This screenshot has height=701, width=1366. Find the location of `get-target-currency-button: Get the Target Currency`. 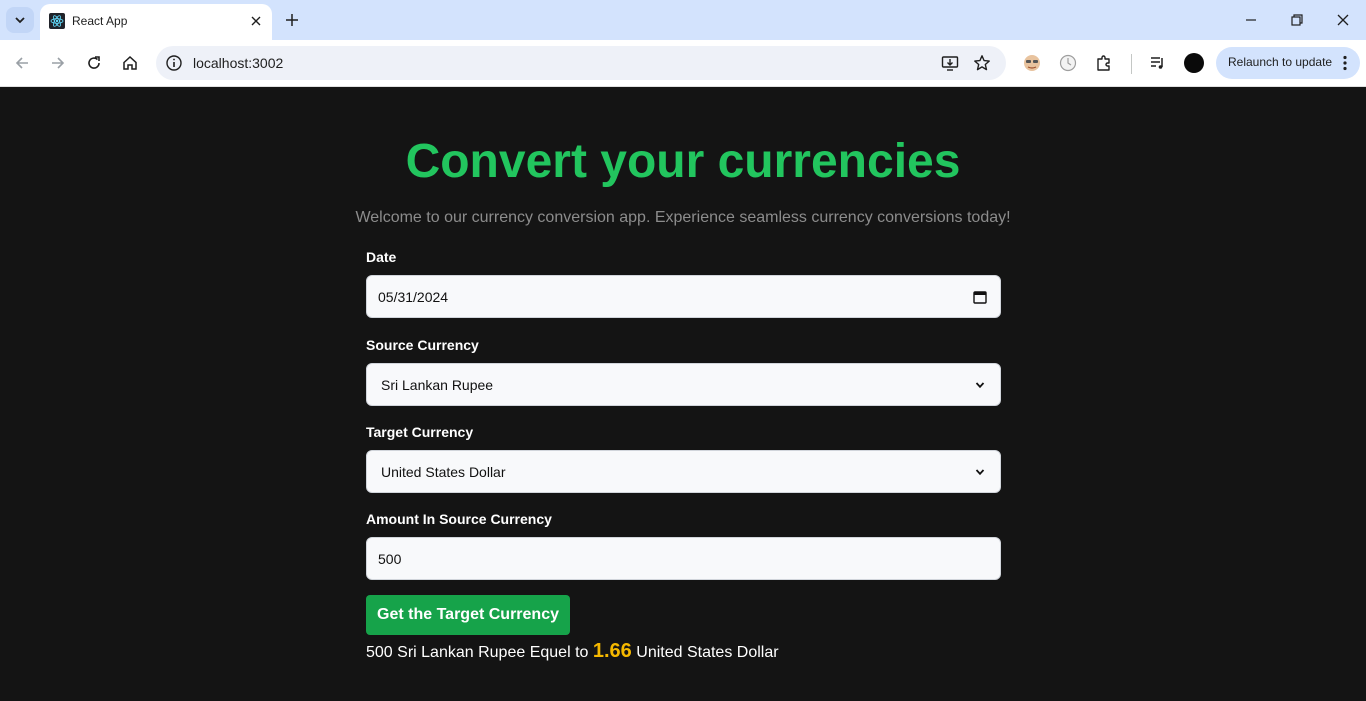

get-target-currency-button: Get the Target Currency is located at coordinates (468, 615).